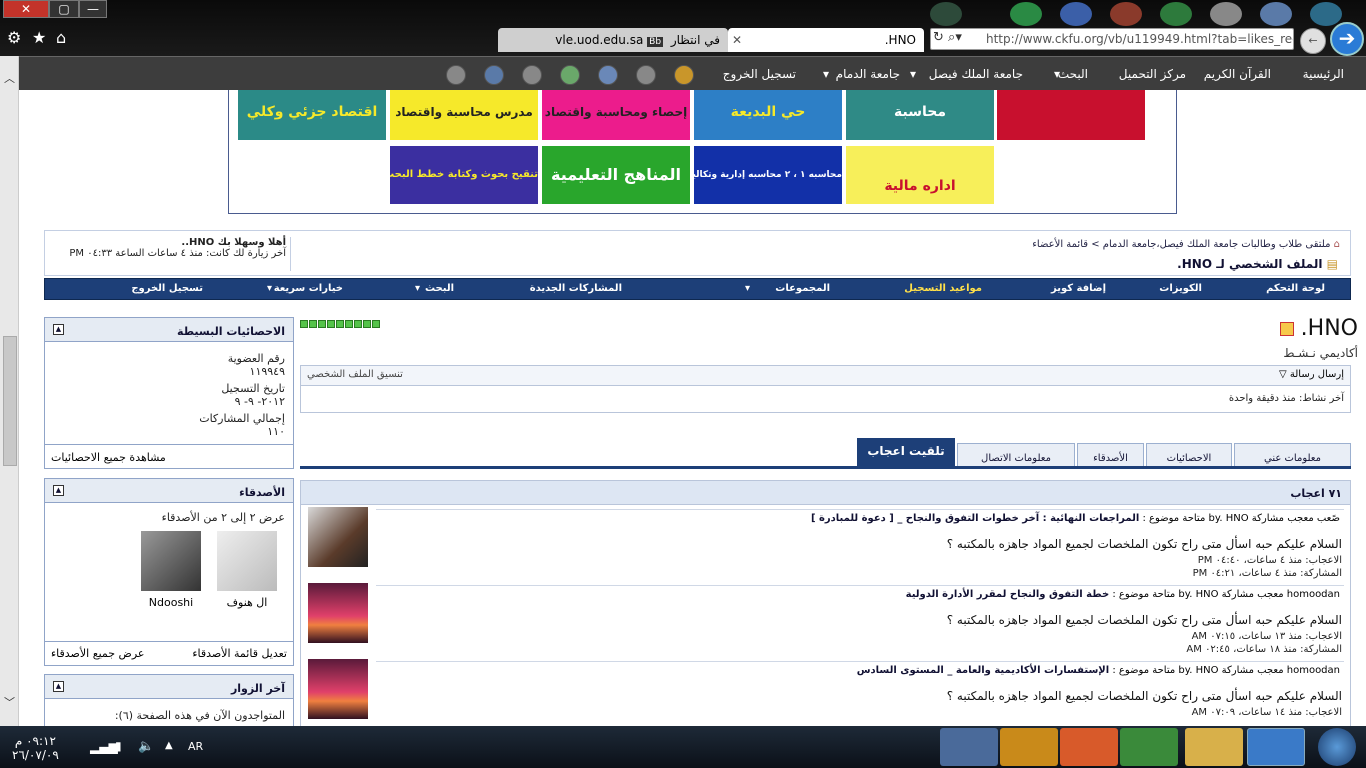 The image size is (1366, 768). What do you see at coordinates (906, 452) in the screenshot?
I see `tab-likes-received: تلقيت اعجاب` at bounding box center [906, 452].